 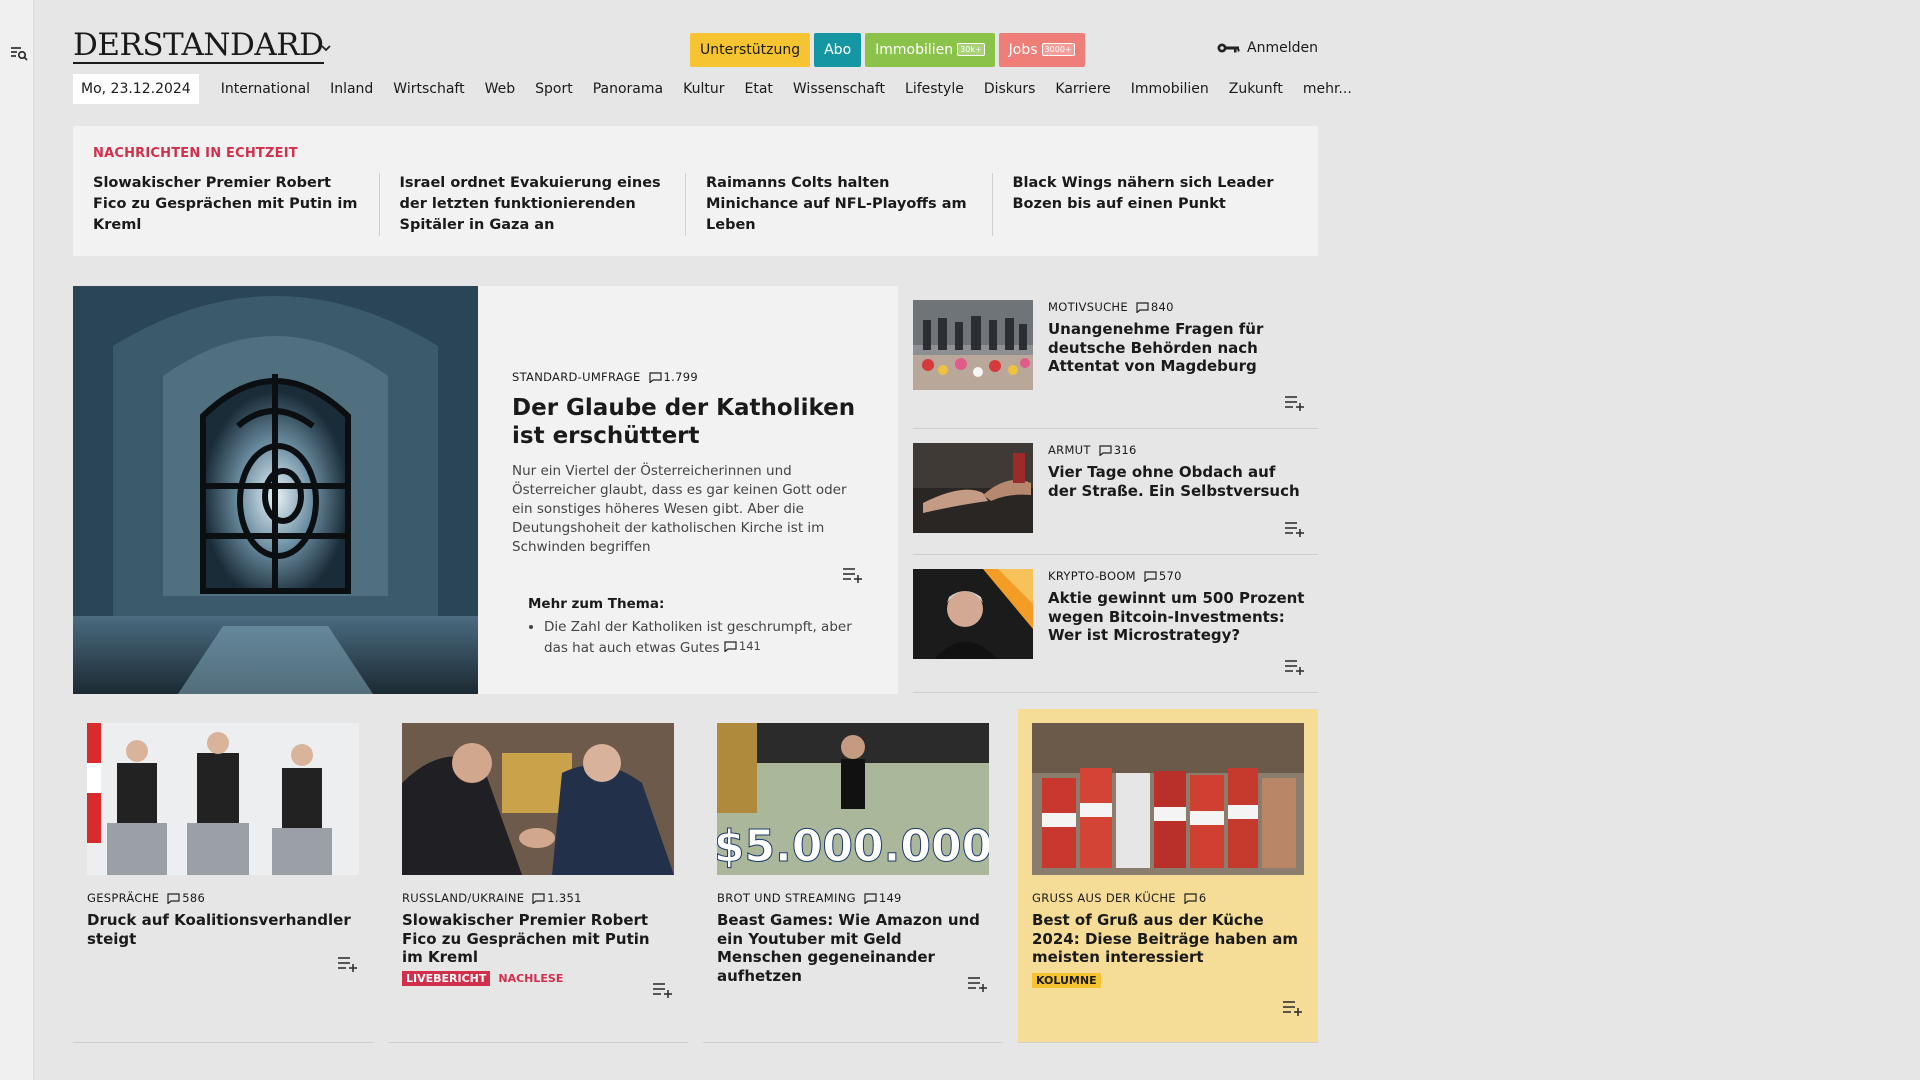 I want to click on hero-kicker: STANDARD-UMFRAGE 1.799, so click(x=688, y=377).